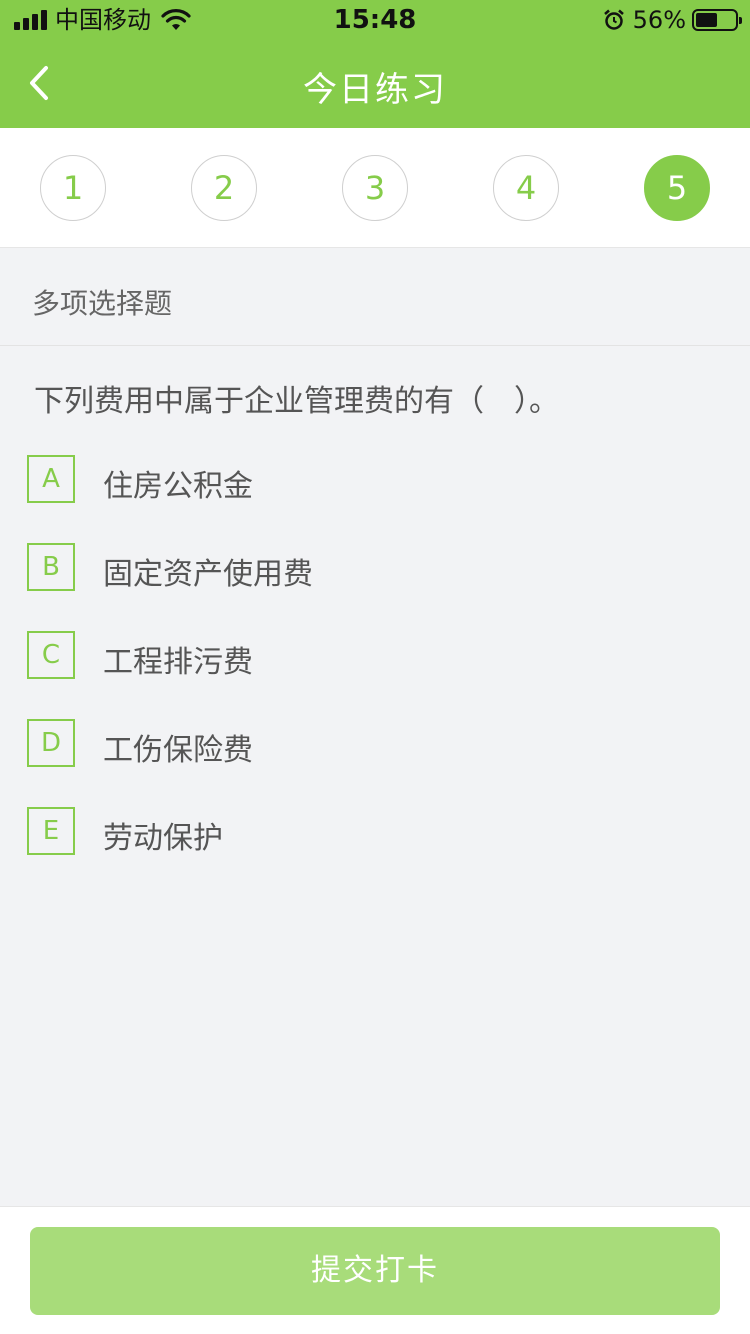 This screenshot has width=750, height=1334. I want to click on option-checkbox-d: D, so click(51, 743).